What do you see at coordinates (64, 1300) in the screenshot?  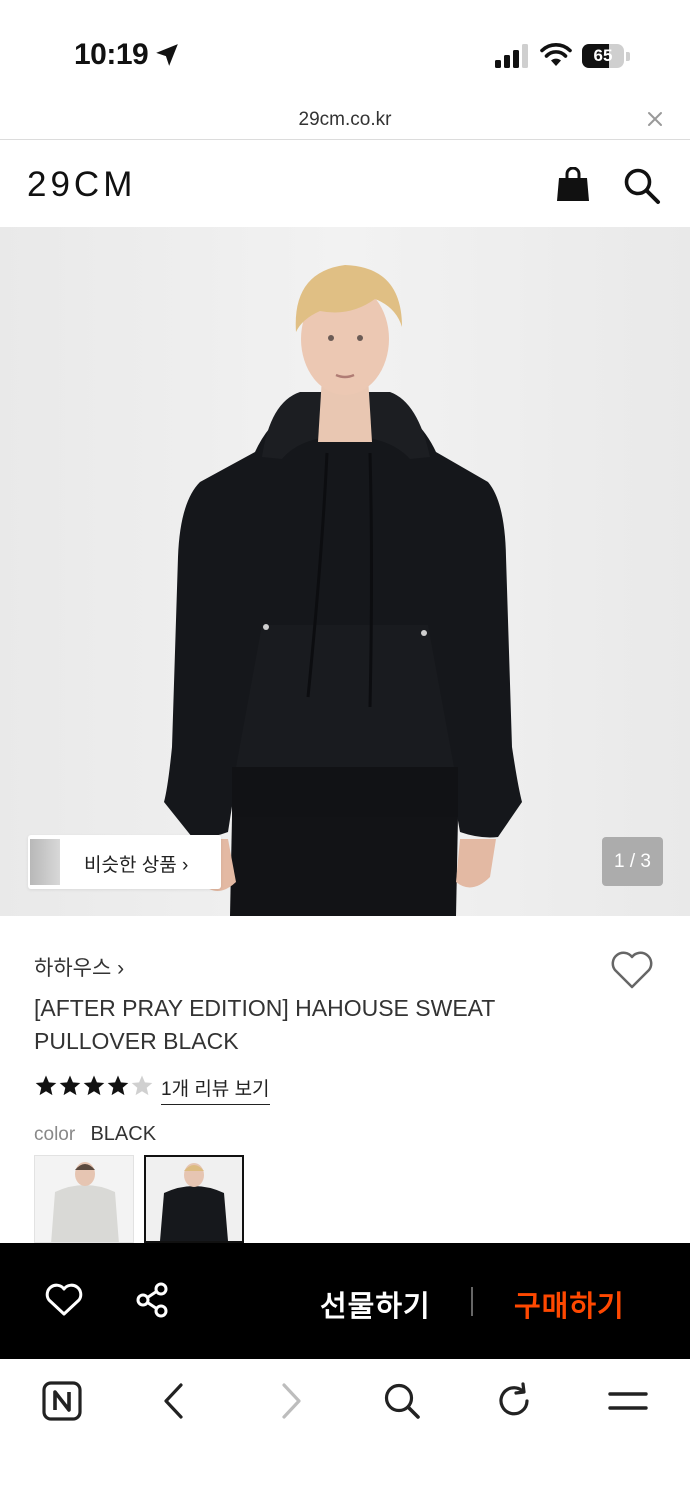 I see `wishlist-heart-icon` at bounding box center [64, 1300].